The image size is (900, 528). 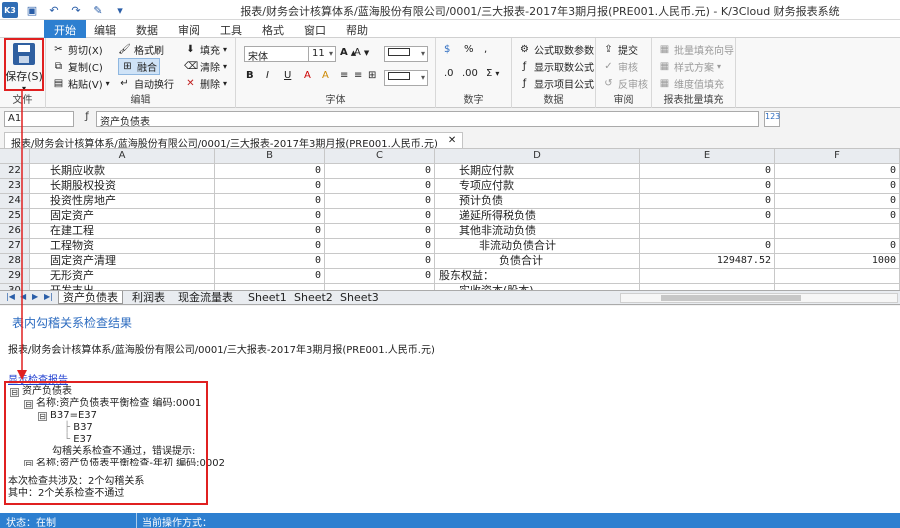 I want to click on tab-window: 窗口, so click(x=315, y=30).